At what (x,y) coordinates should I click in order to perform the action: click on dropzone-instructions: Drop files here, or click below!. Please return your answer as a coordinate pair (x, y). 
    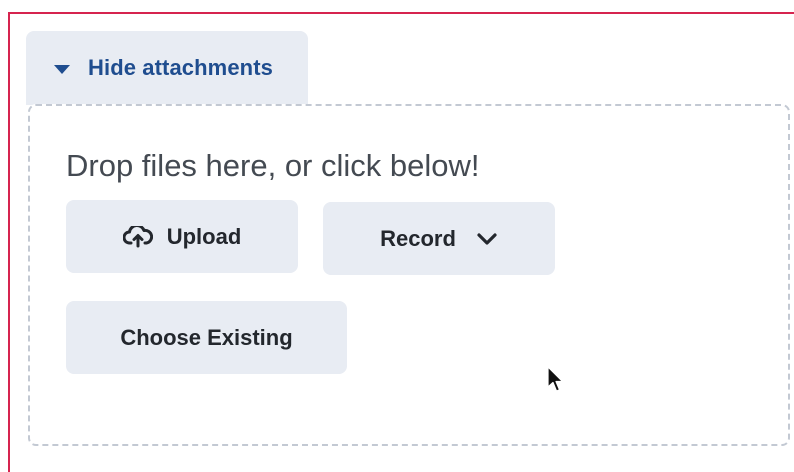
    Looking at the image, I should click on (273, 165).